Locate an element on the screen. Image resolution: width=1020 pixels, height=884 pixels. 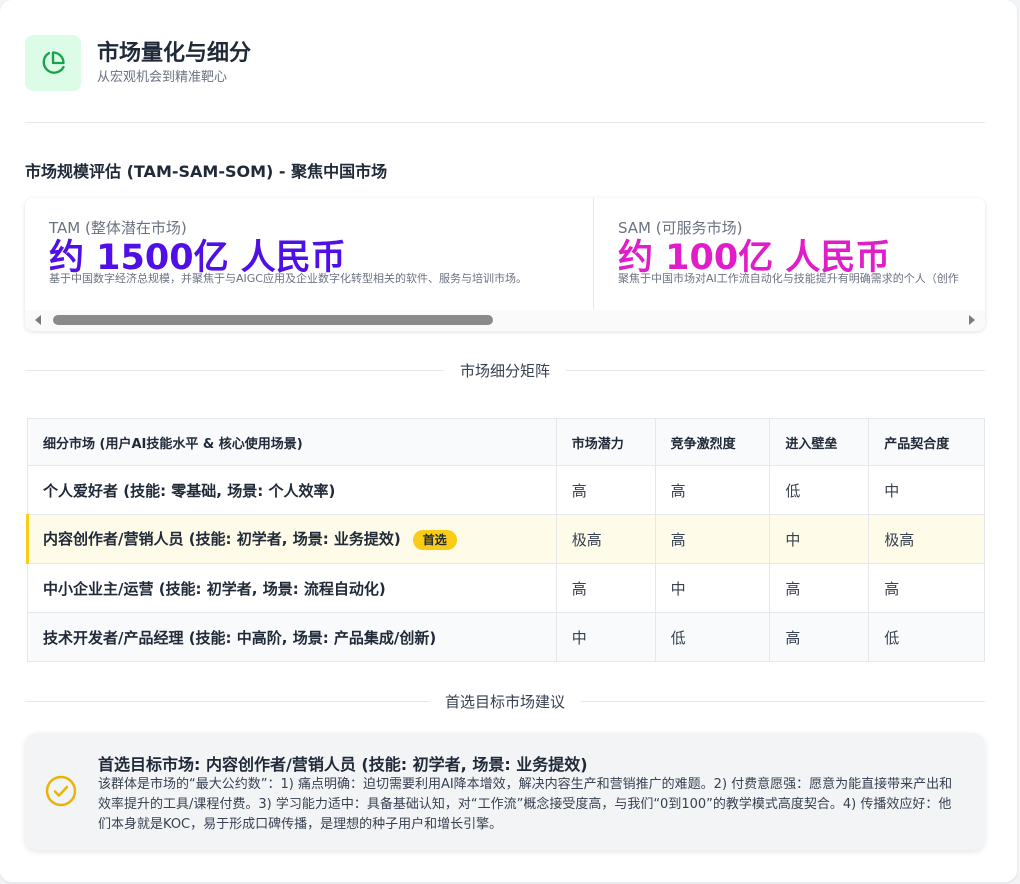
check-circle-icon is located at coordinates (61, 793).